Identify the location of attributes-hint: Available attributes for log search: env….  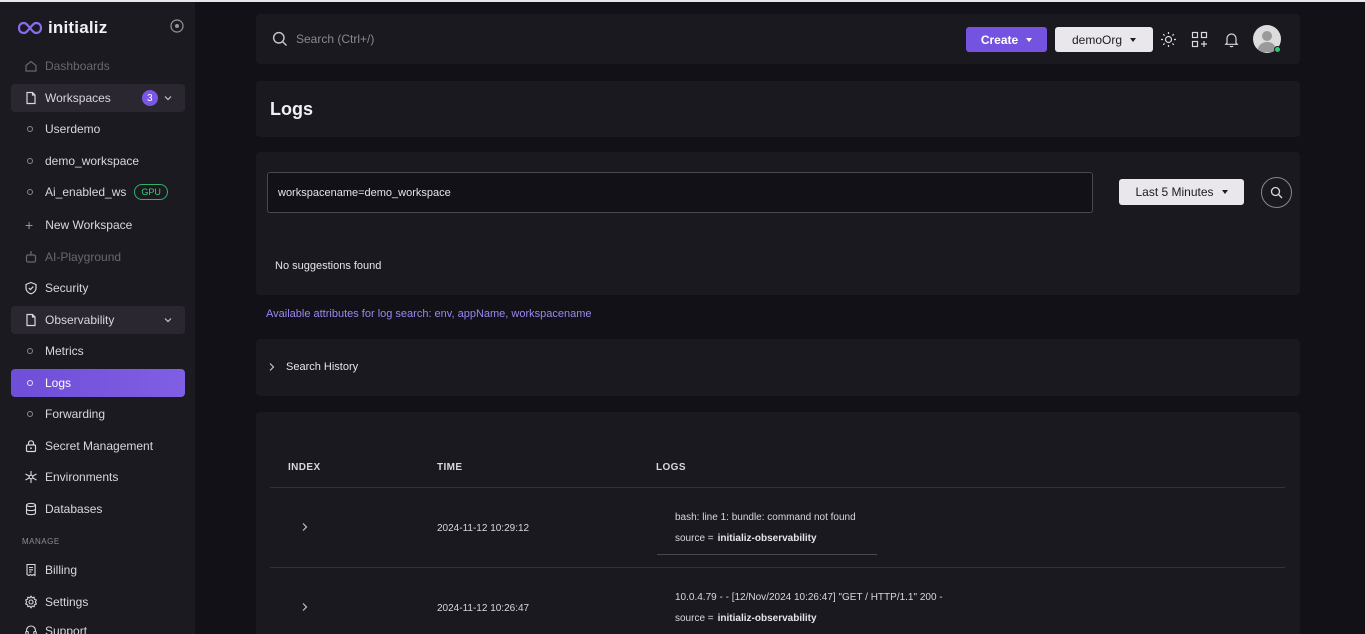
(429, 314).